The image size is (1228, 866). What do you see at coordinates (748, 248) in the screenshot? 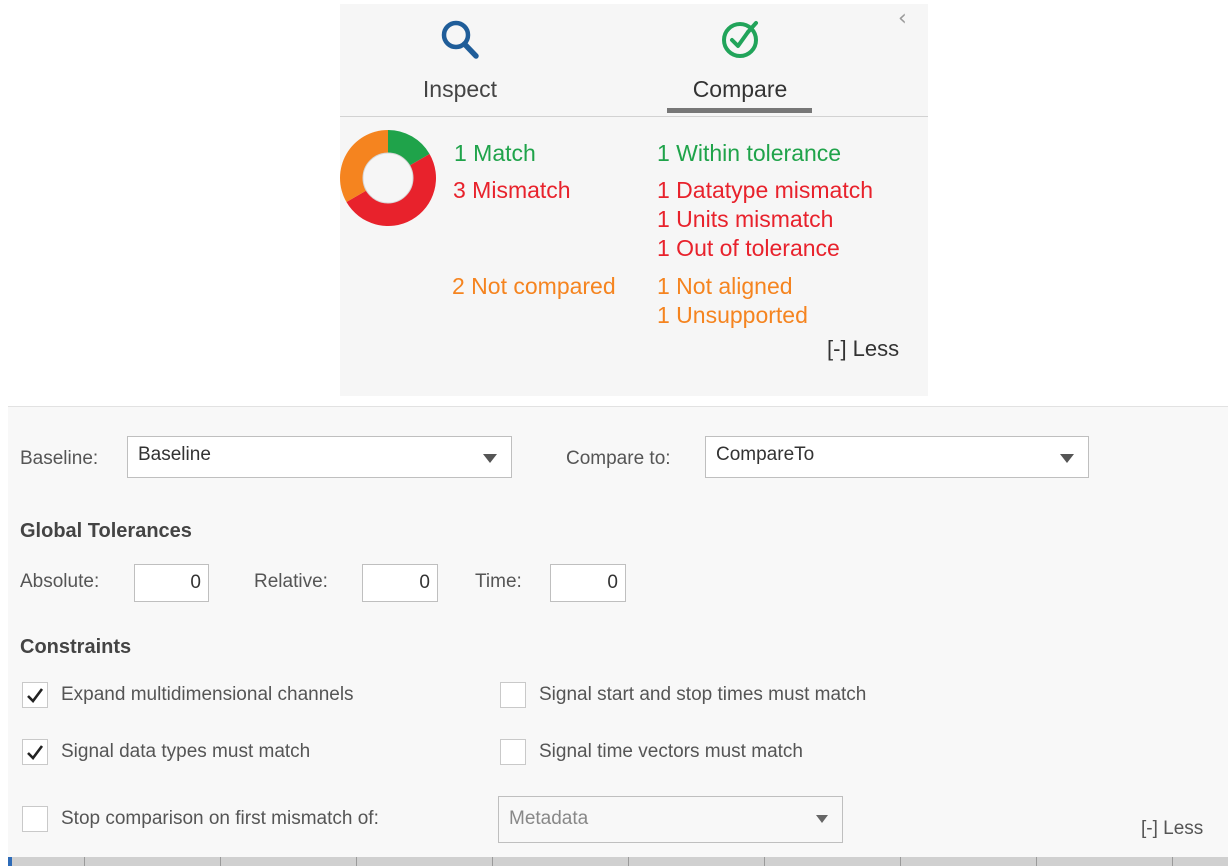
I see `summary-out-of-tolerance: 1 Out of tolerance` at bounding box center [748, 248].